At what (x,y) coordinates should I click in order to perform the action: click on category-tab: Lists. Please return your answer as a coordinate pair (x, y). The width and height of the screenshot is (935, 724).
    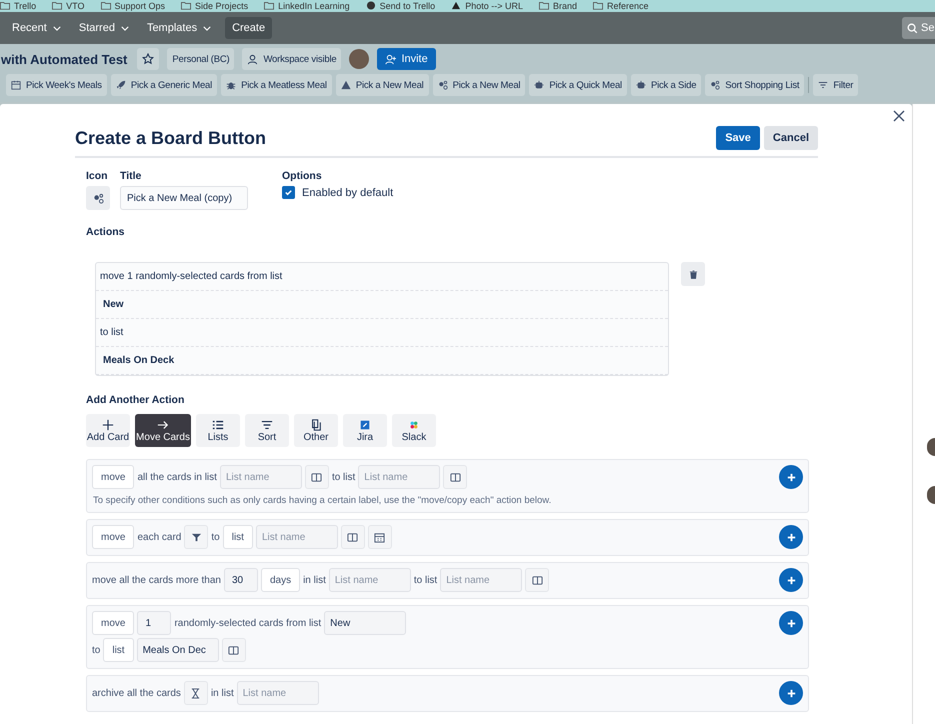
    Looking at the image, I should click on (218, 430).